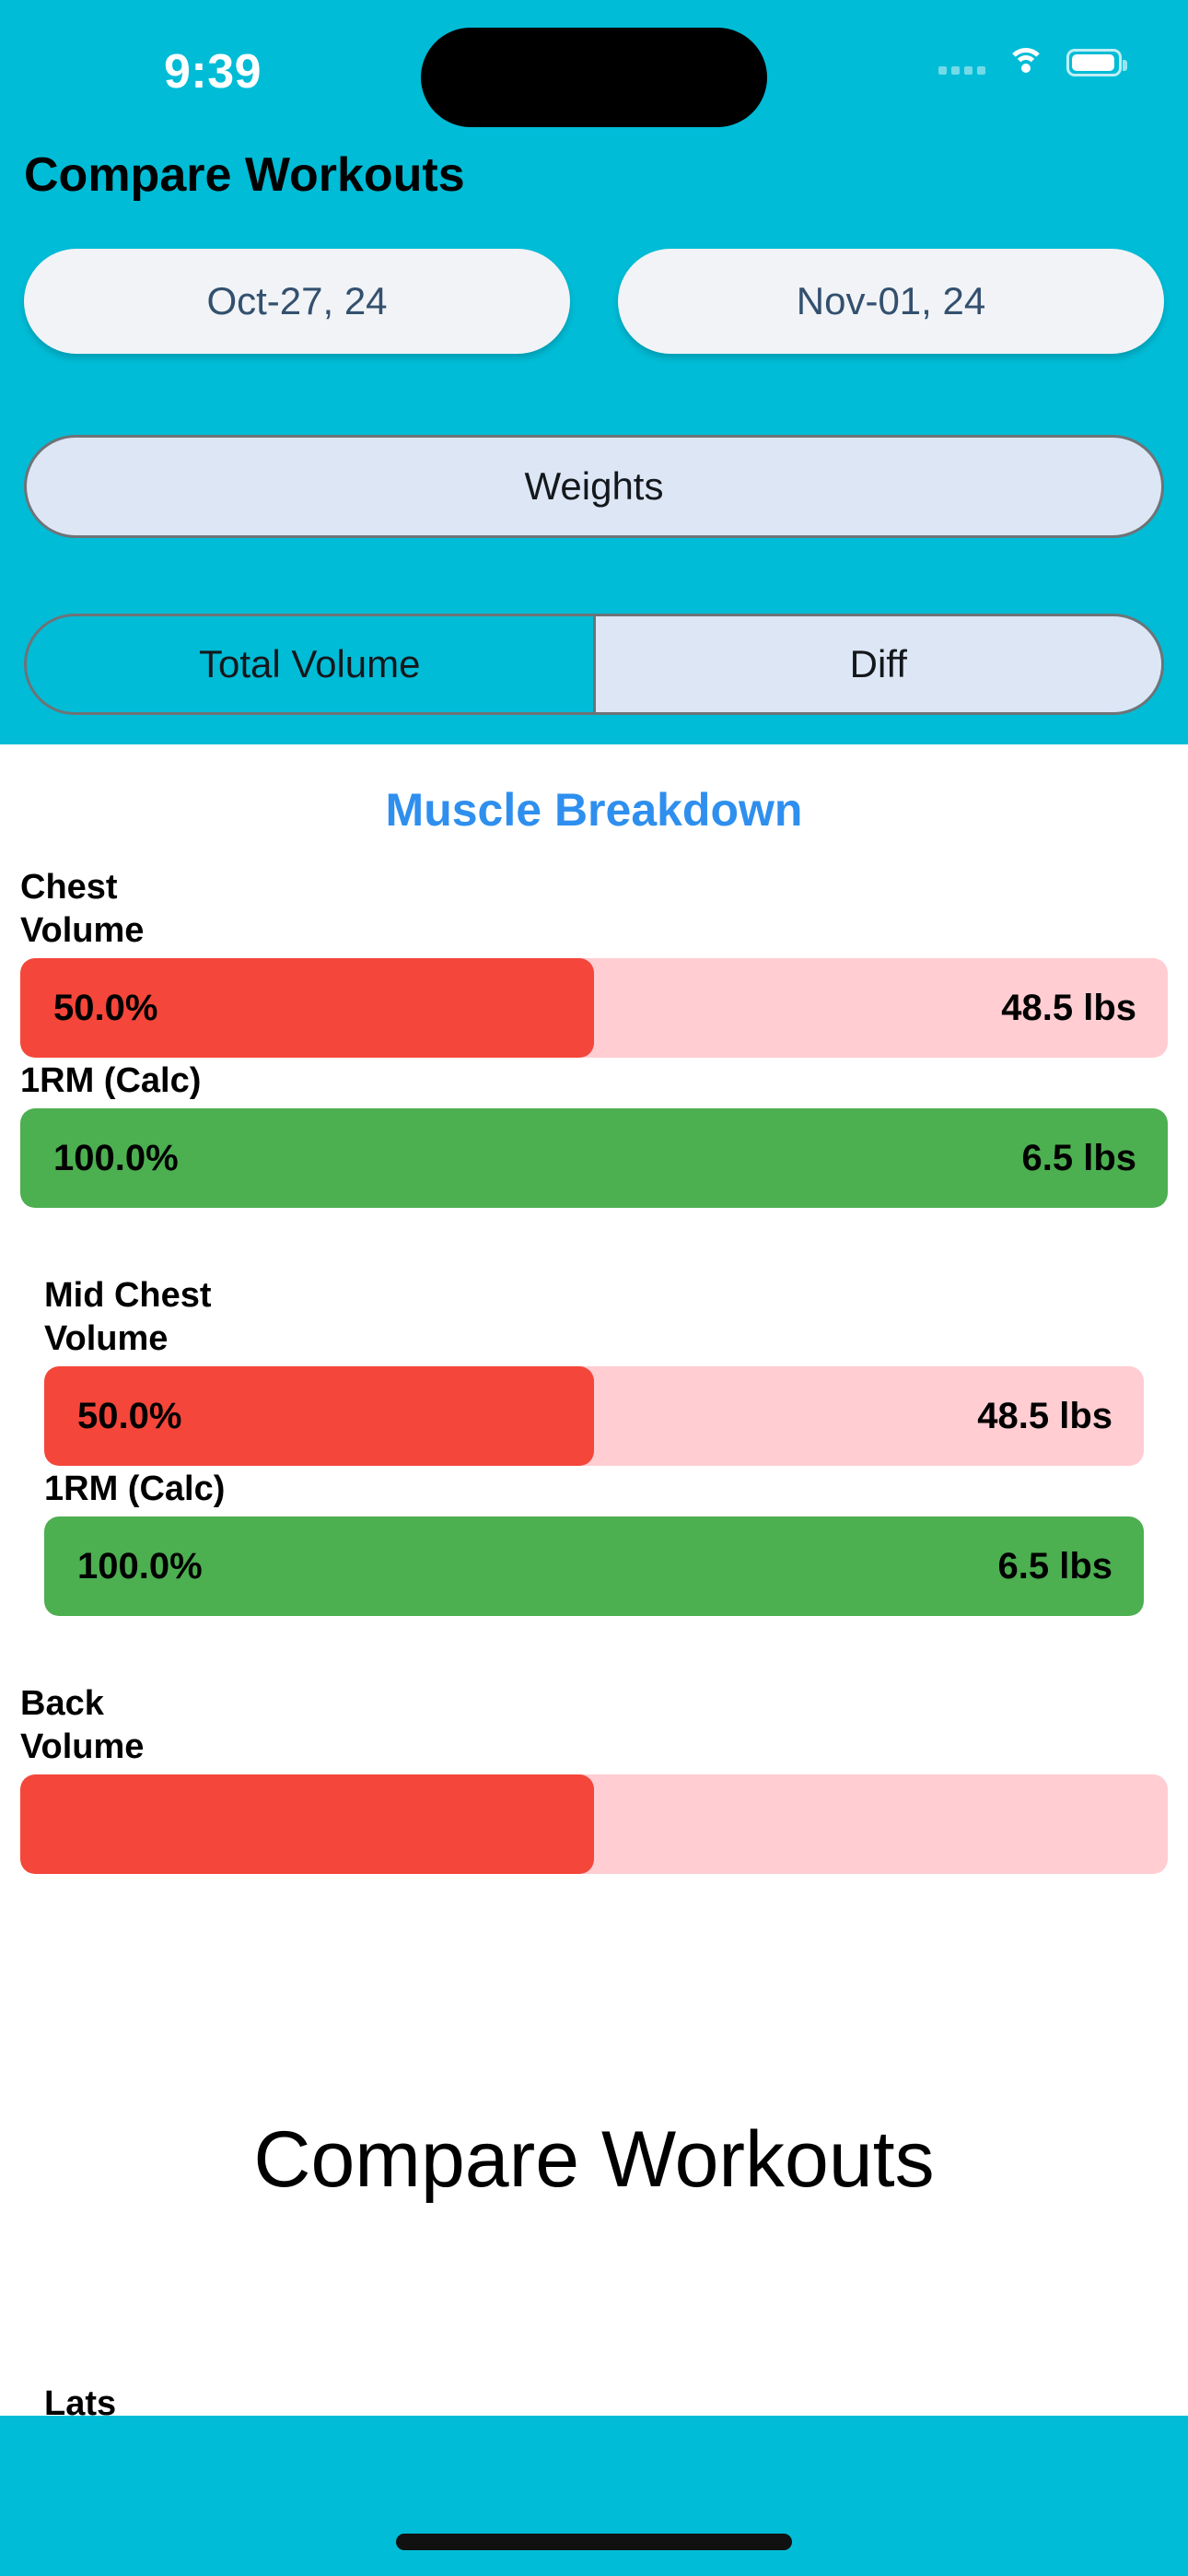  I want to click on muscle-group-name: Chest, so click(69, 887).